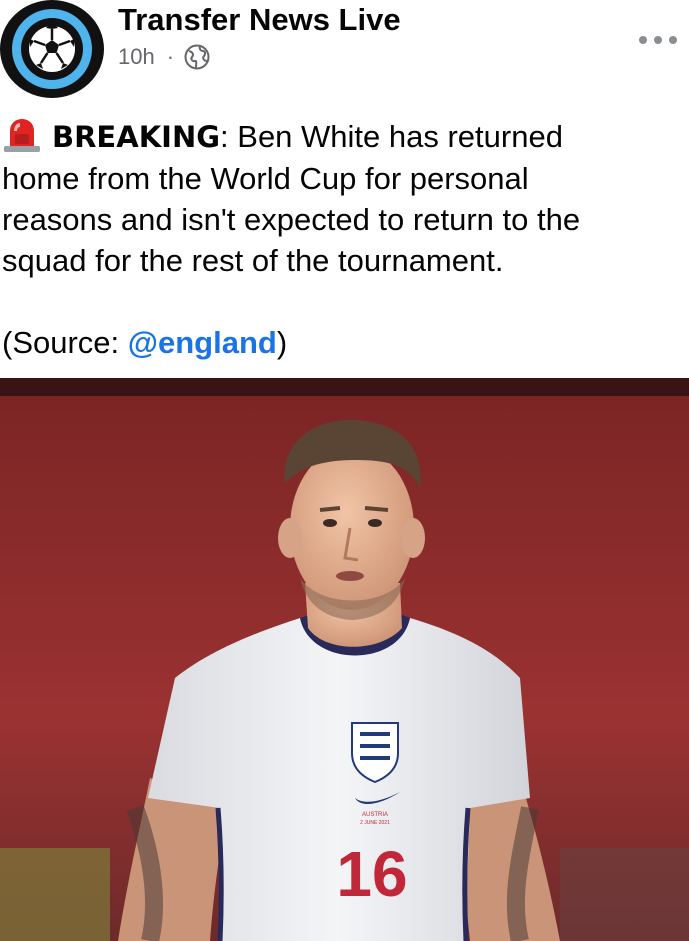  What do you see at coordinates (136, 137) in the screenshot?
I see `breaking-label: BREAKING` at bounding box center [136, 137].